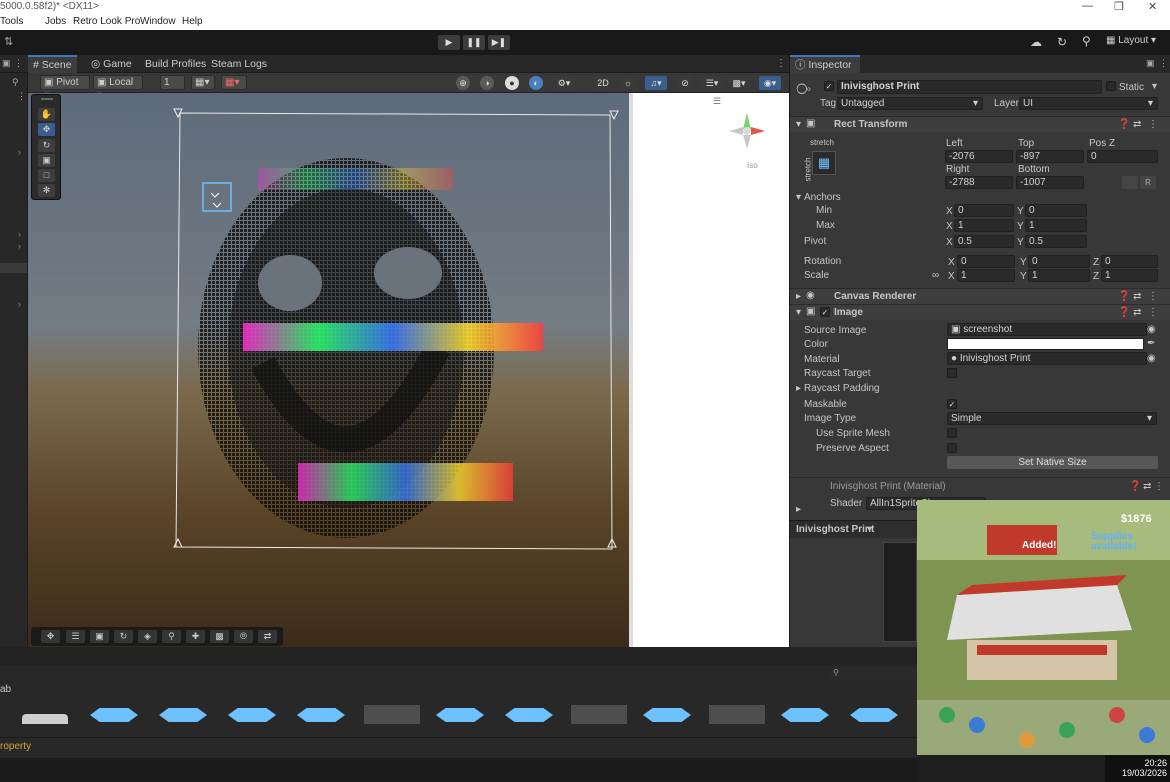 The height and width of the screenshot is (782, 1170). Describe the element at coordinates (1129, 261) in the screenshot. I see `rotation-z-field: 0` at that location.